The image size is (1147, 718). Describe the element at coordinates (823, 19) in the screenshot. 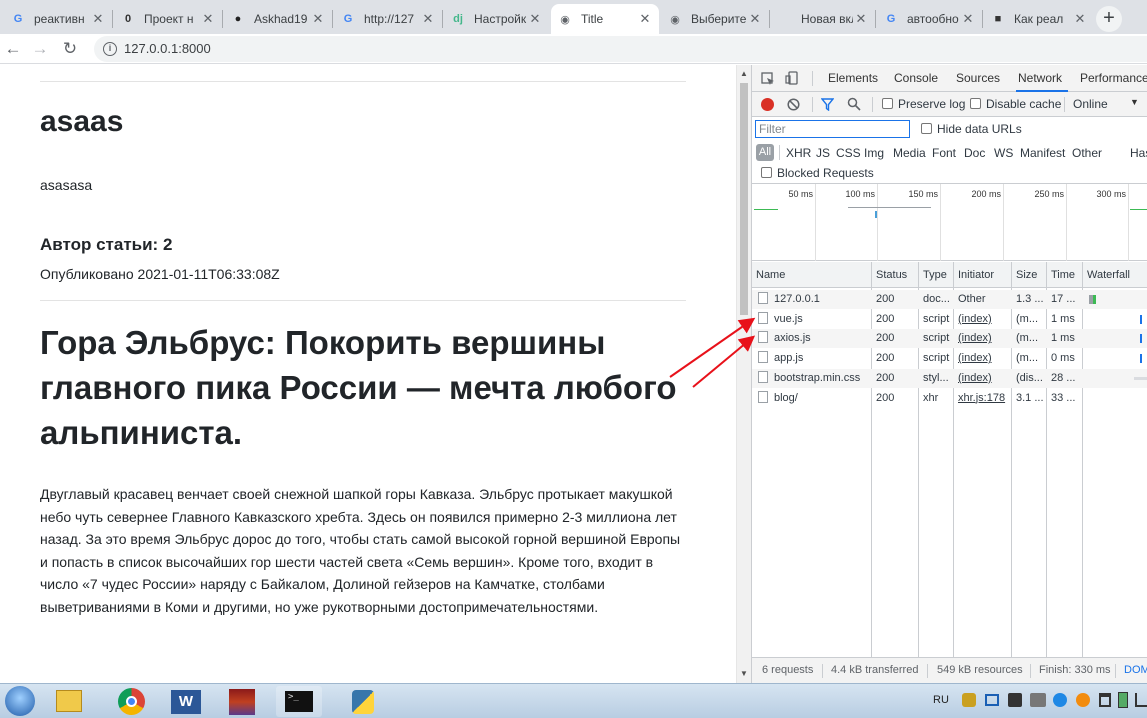

I see `browser-tab: Новая вкладк✕` at that location.